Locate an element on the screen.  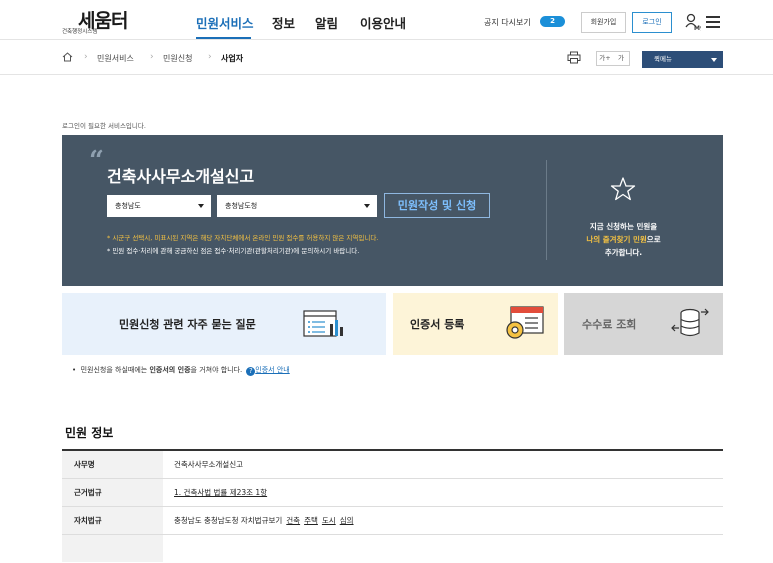
row-label: 사무명 is located at coordinates (112, 464).